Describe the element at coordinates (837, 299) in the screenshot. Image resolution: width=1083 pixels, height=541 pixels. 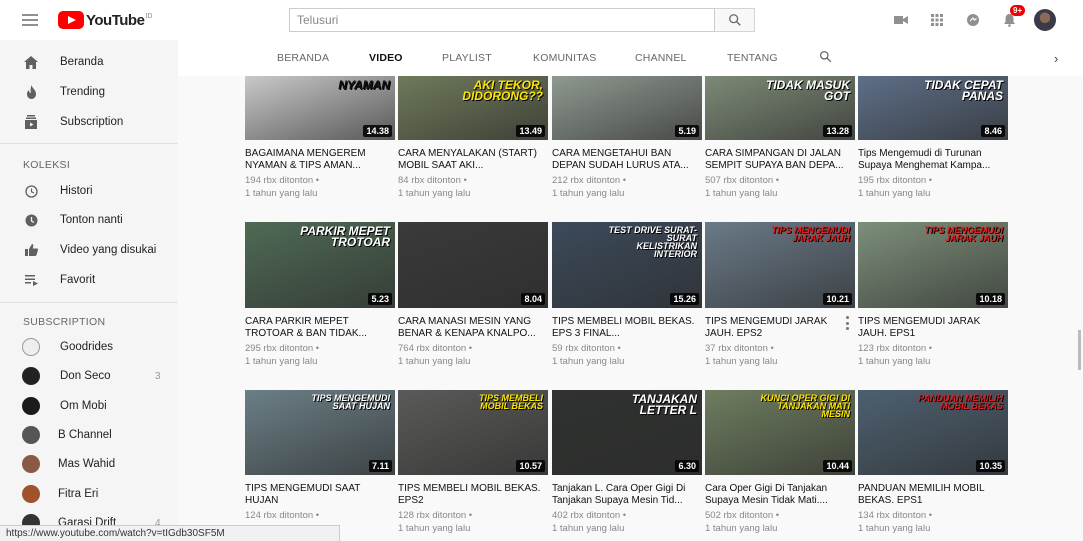
I see `video-duration: 10.21` at that location.